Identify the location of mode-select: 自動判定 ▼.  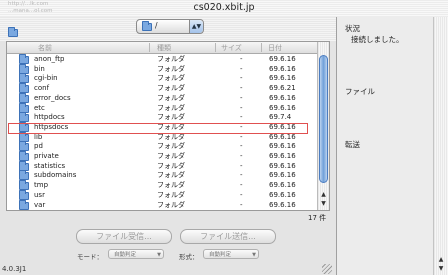
(136, 254).